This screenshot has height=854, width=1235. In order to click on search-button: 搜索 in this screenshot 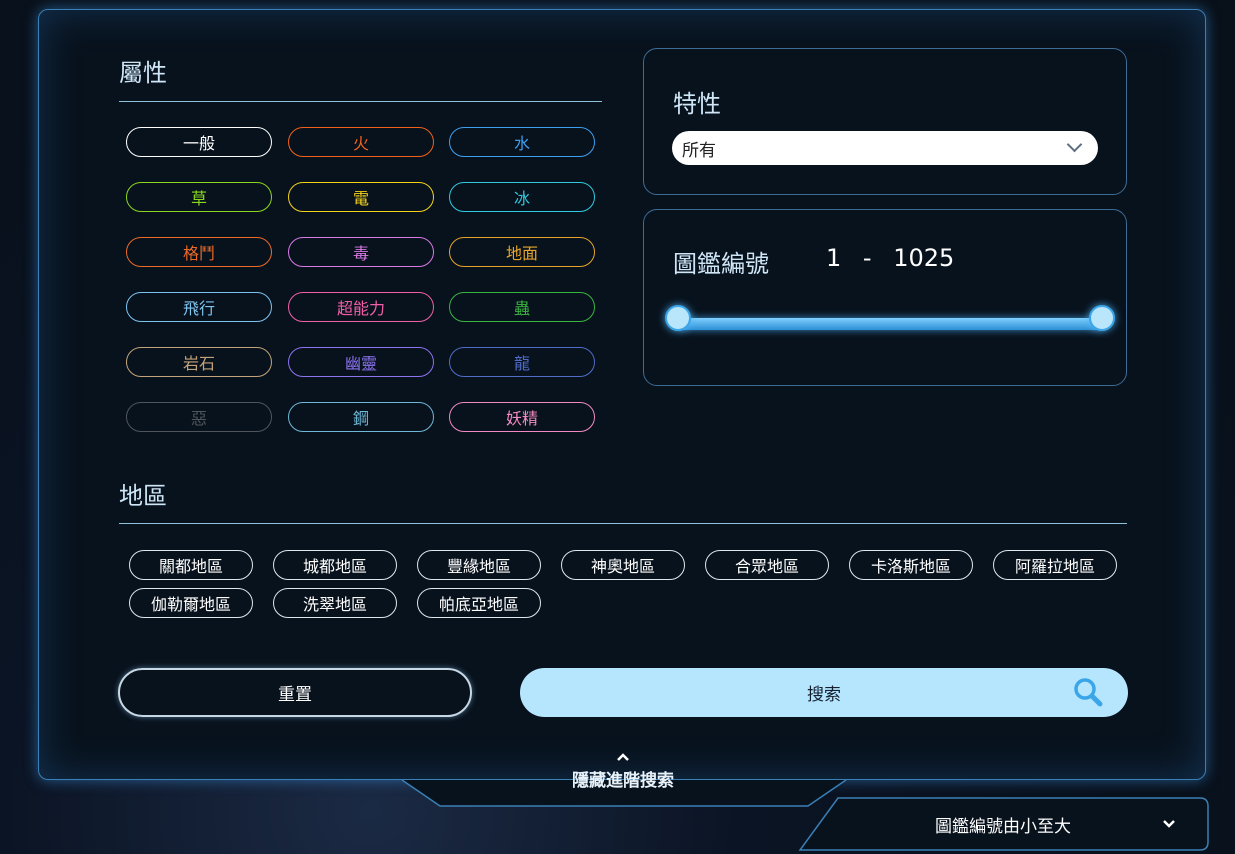, I will do `click(824, 692)`.